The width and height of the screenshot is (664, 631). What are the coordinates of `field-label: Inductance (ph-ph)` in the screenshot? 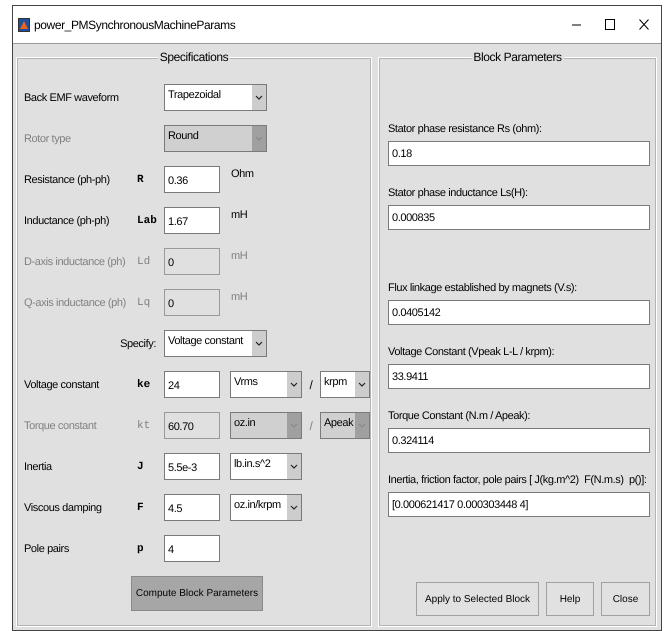 It's located at (67, 220).